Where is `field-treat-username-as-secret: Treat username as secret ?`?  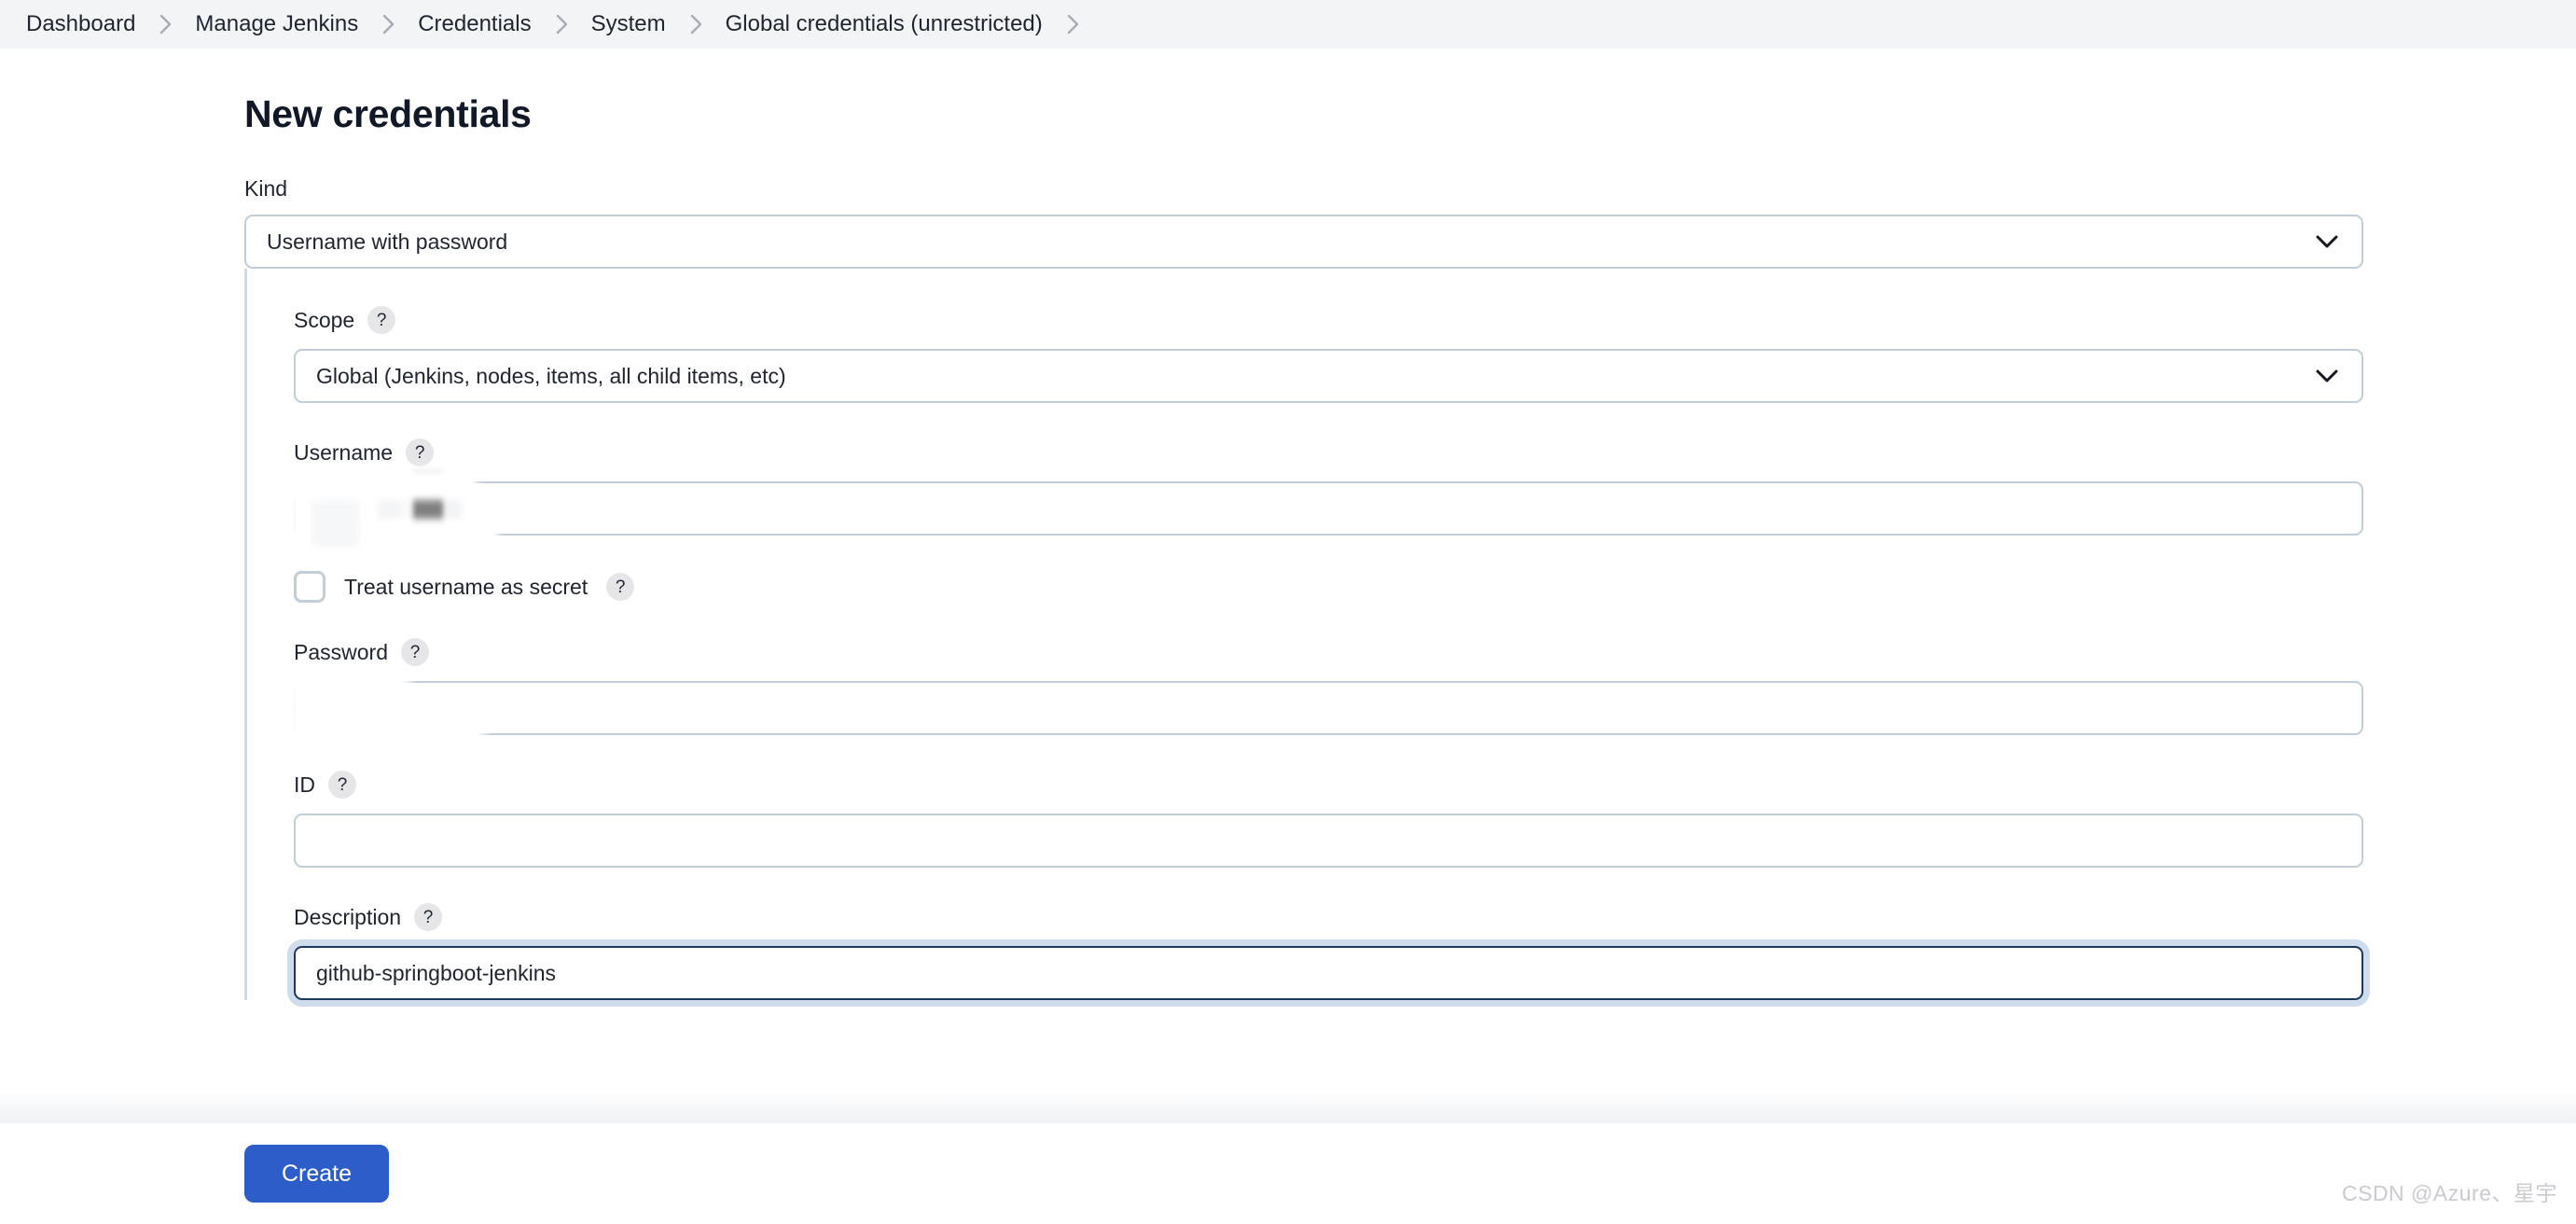
field-treat-username-as-secret: Treat username as secret ? is located at coordinates (1328, 587).